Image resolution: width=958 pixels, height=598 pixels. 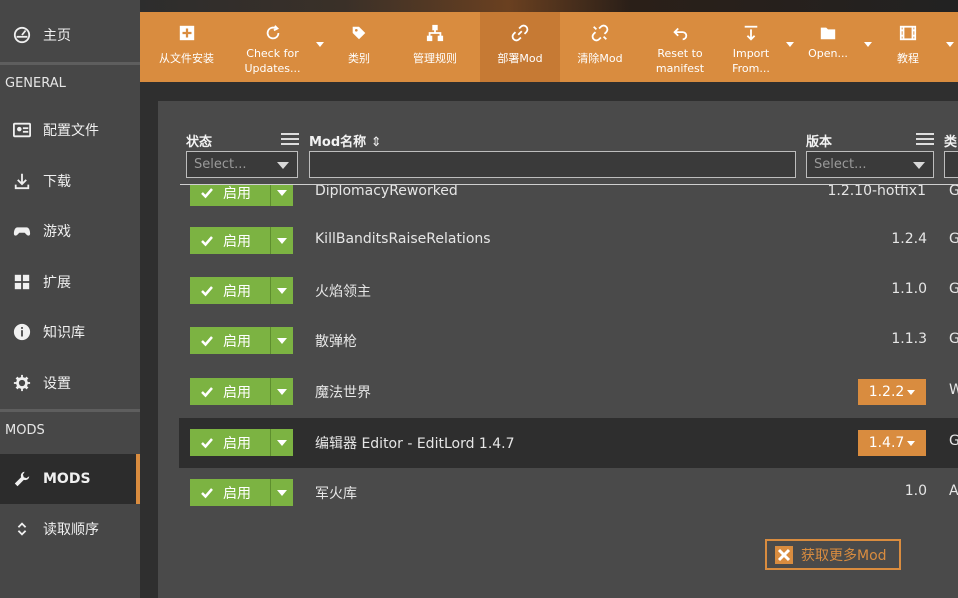 I want to click on mod-name: 编辑器 Editor - EditLord 1.4.7, so click(x=415, y=444).